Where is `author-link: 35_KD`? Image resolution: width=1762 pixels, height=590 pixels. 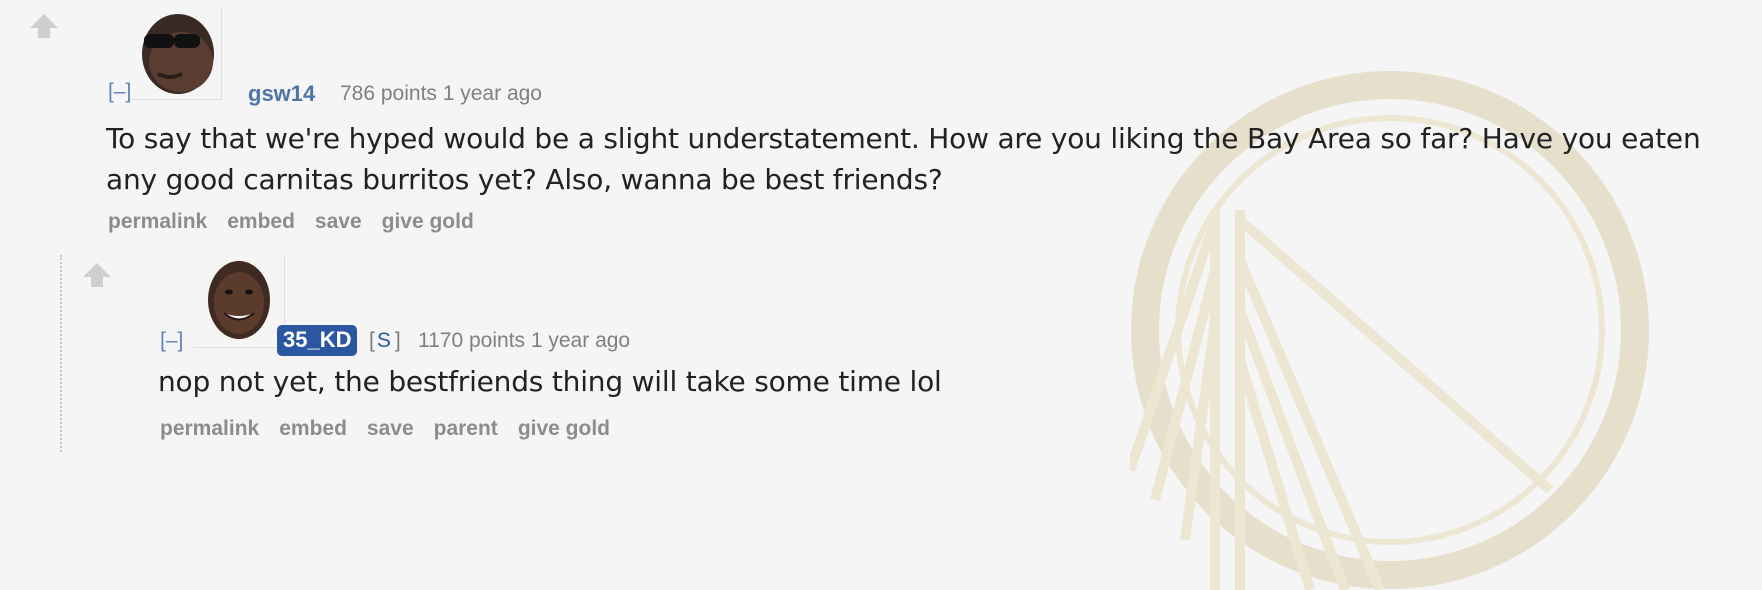 author-link: 35_KD is located at coordinates (317, 340).